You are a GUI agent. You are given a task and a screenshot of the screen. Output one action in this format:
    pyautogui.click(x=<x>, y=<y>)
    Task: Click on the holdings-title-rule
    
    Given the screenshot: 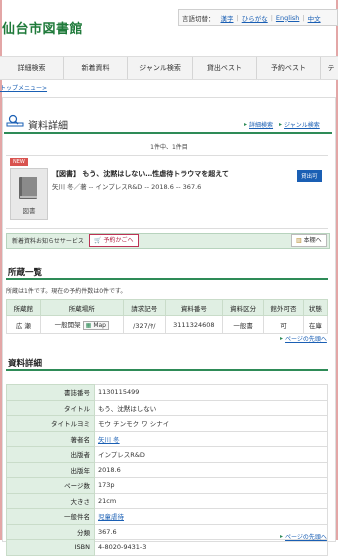 What is the action you would take?
    pyautogui.click(x=167, y=279)
    